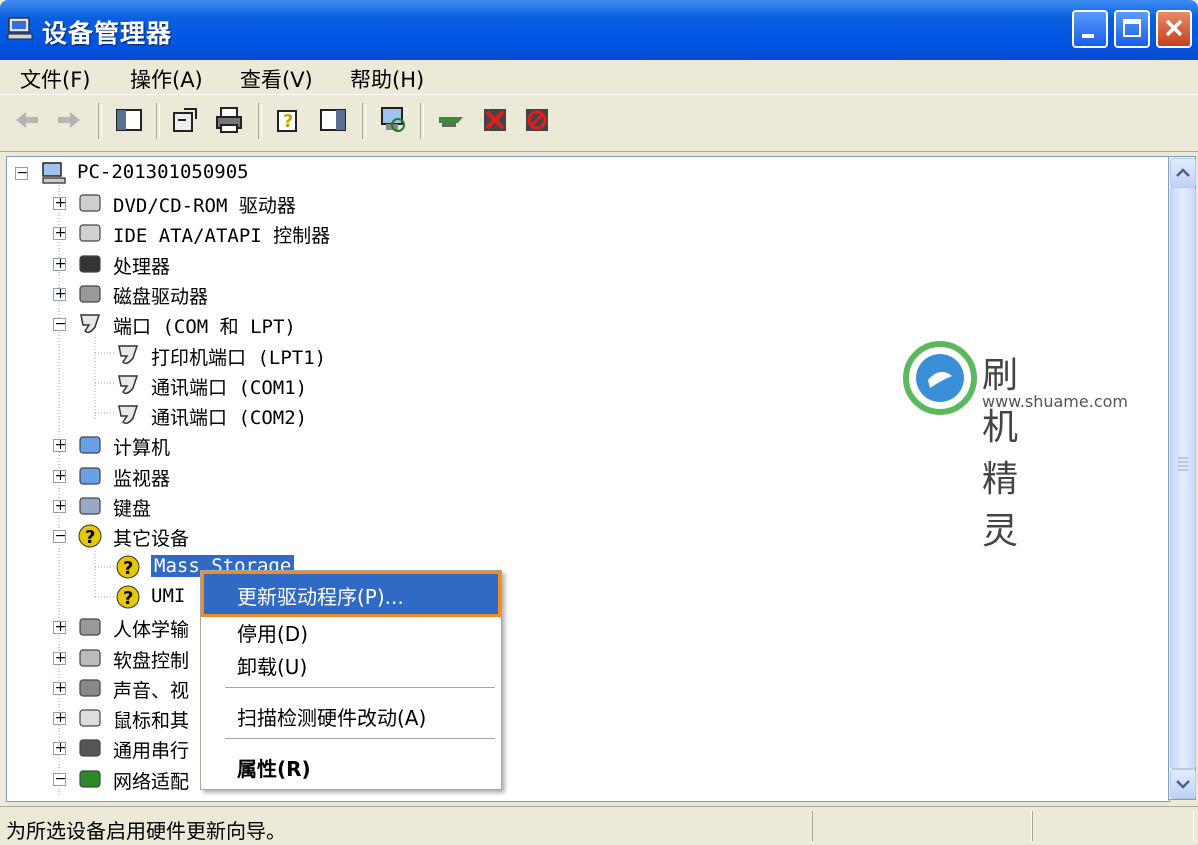 This screenshot has height=845, width=1198. I want to click on tree-root: − PC-201301050905, so click(207, 173).